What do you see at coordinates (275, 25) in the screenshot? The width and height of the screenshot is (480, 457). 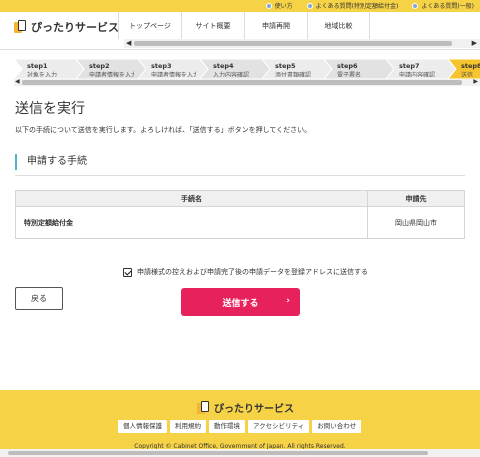 I see `nav-item-resume: 申請再開` at bounding box center [275, 25].